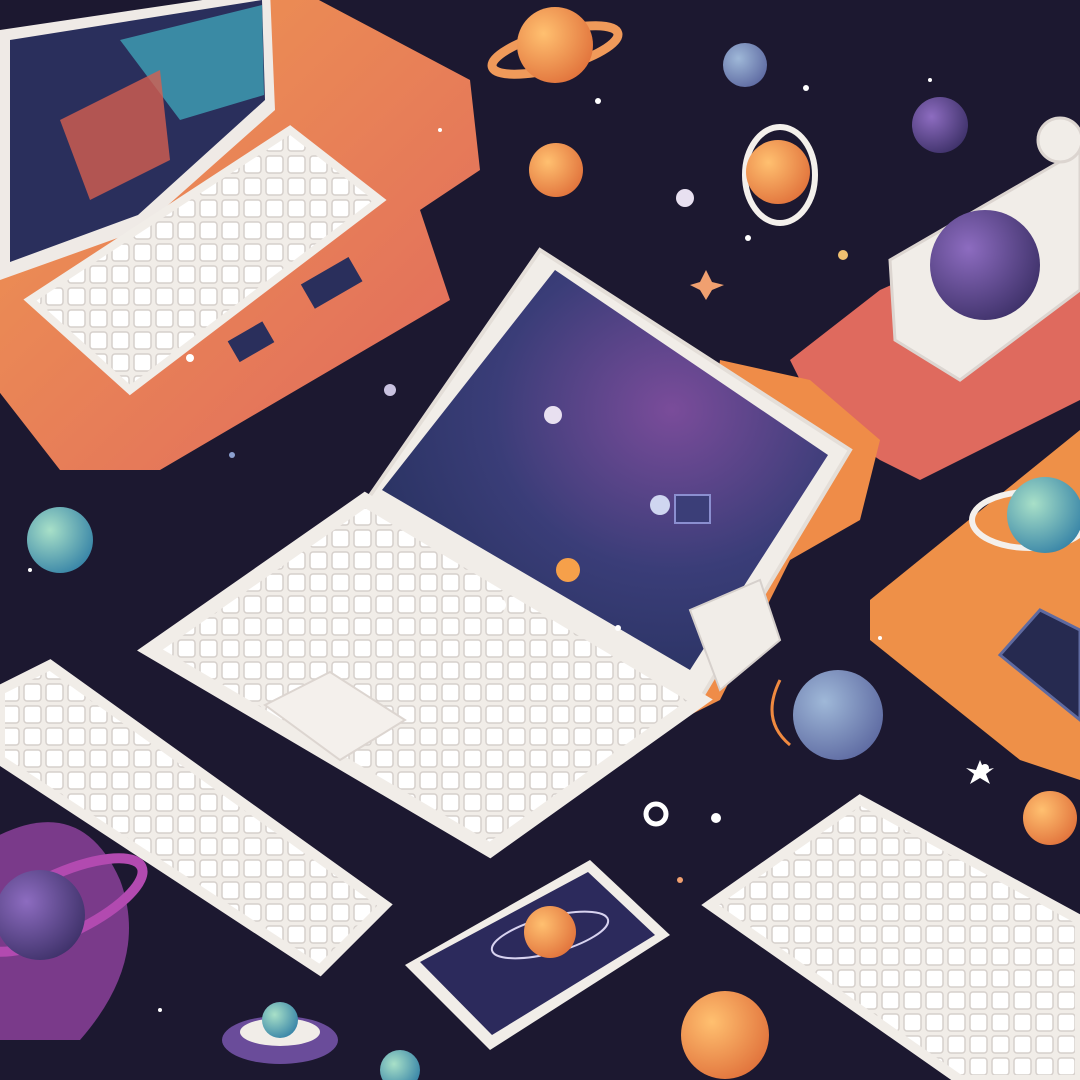 This screenshot has height=1080, width=1080. I want to click on planet-purple-top-right, so click(940, 125).